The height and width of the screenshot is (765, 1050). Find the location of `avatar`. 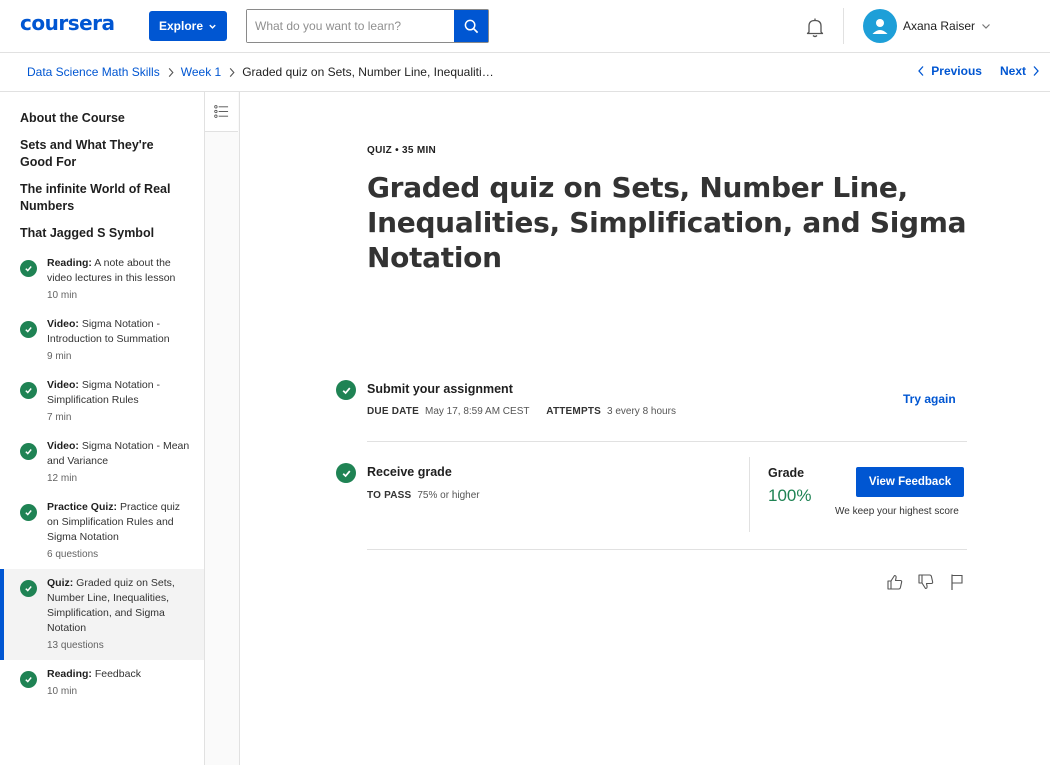

avatar is located at coordinates (880, 26).